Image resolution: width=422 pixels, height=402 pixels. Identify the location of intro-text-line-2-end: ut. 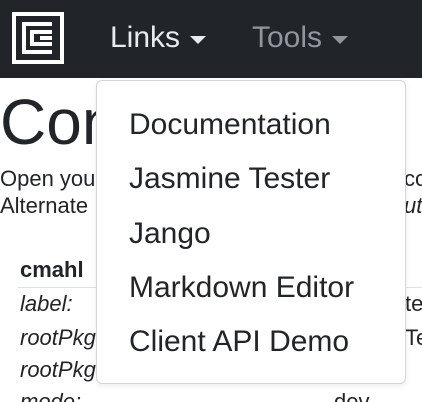
(413, 205).